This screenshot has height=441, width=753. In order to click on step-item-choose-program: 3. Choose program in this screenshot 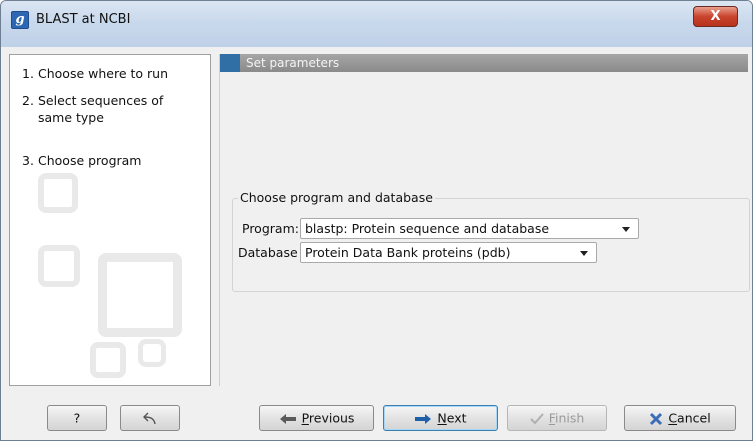, I will do `click(110, 160)`.